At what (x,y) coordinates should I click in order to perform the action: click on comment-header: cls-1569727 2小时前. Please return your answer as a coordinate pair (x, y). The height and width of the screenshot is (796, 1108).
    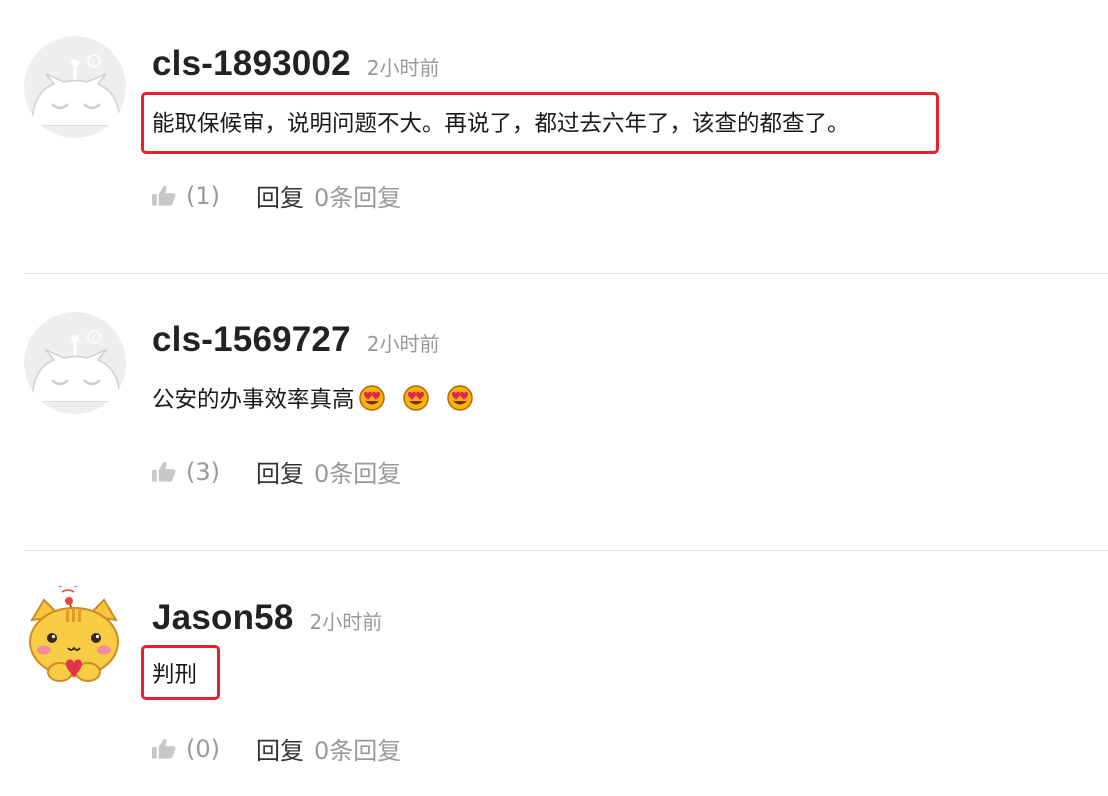
    Looking at the image, I should click on (296, 340).